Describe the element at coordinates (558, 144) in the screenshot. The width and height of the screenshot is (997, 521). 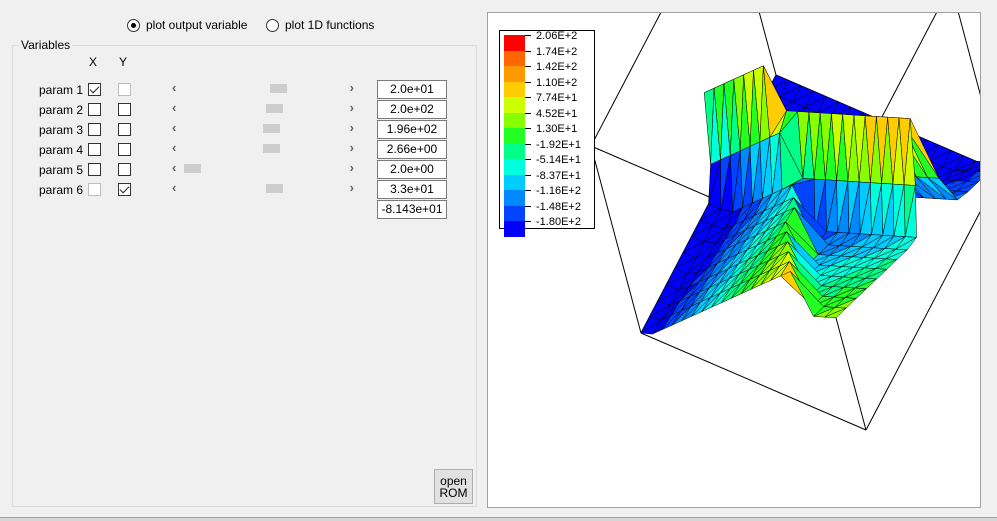
I see `legend-label: -1.92E+1` at that location.